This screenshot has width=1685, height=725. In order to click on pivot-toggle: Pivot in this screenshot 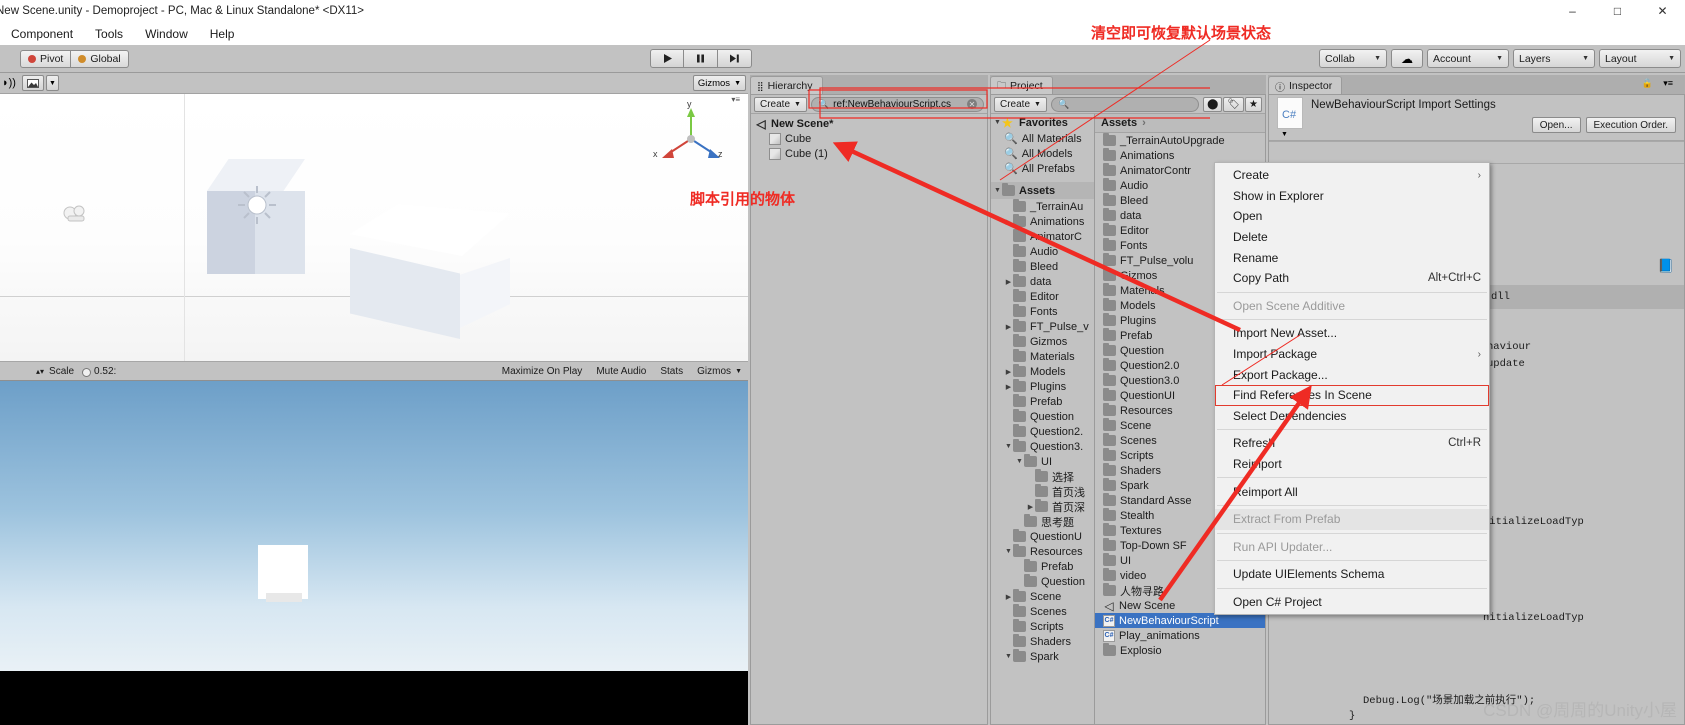, I will do `click(46, 58)`.